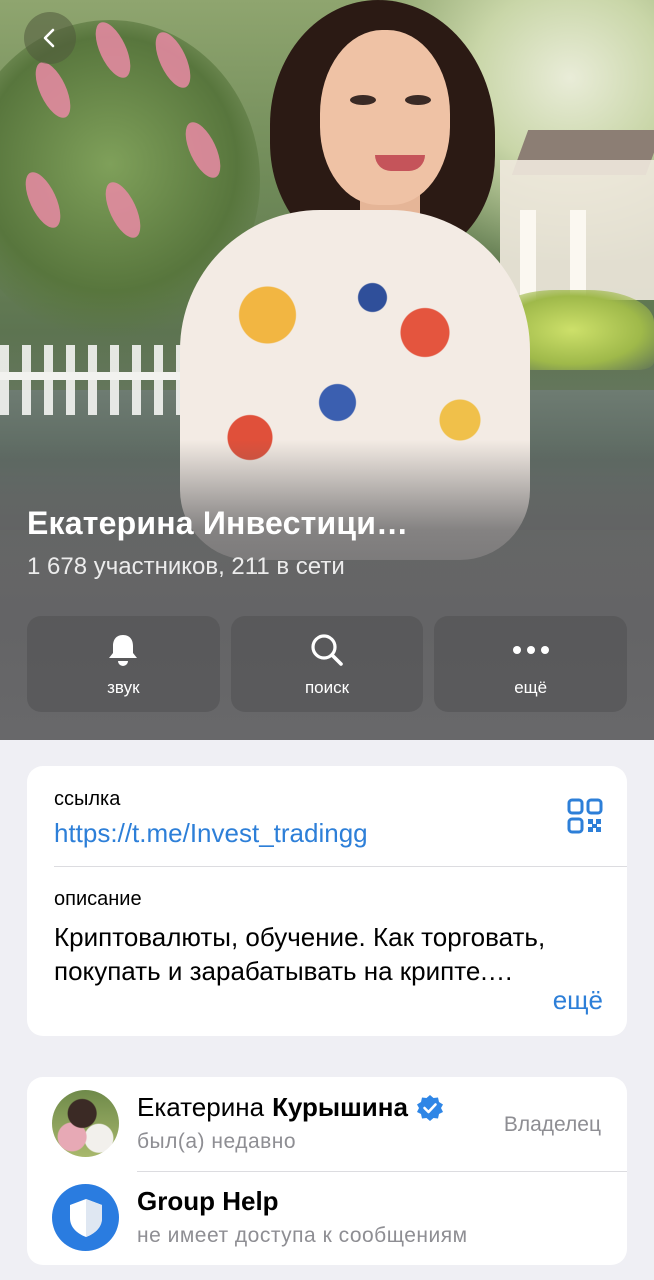 This screenshot has width=654, height=1280. What do you see at coordinates (429, 1107) in the screenshot?
I see `verified-badge-icon` at bounding box center [429, 1107].